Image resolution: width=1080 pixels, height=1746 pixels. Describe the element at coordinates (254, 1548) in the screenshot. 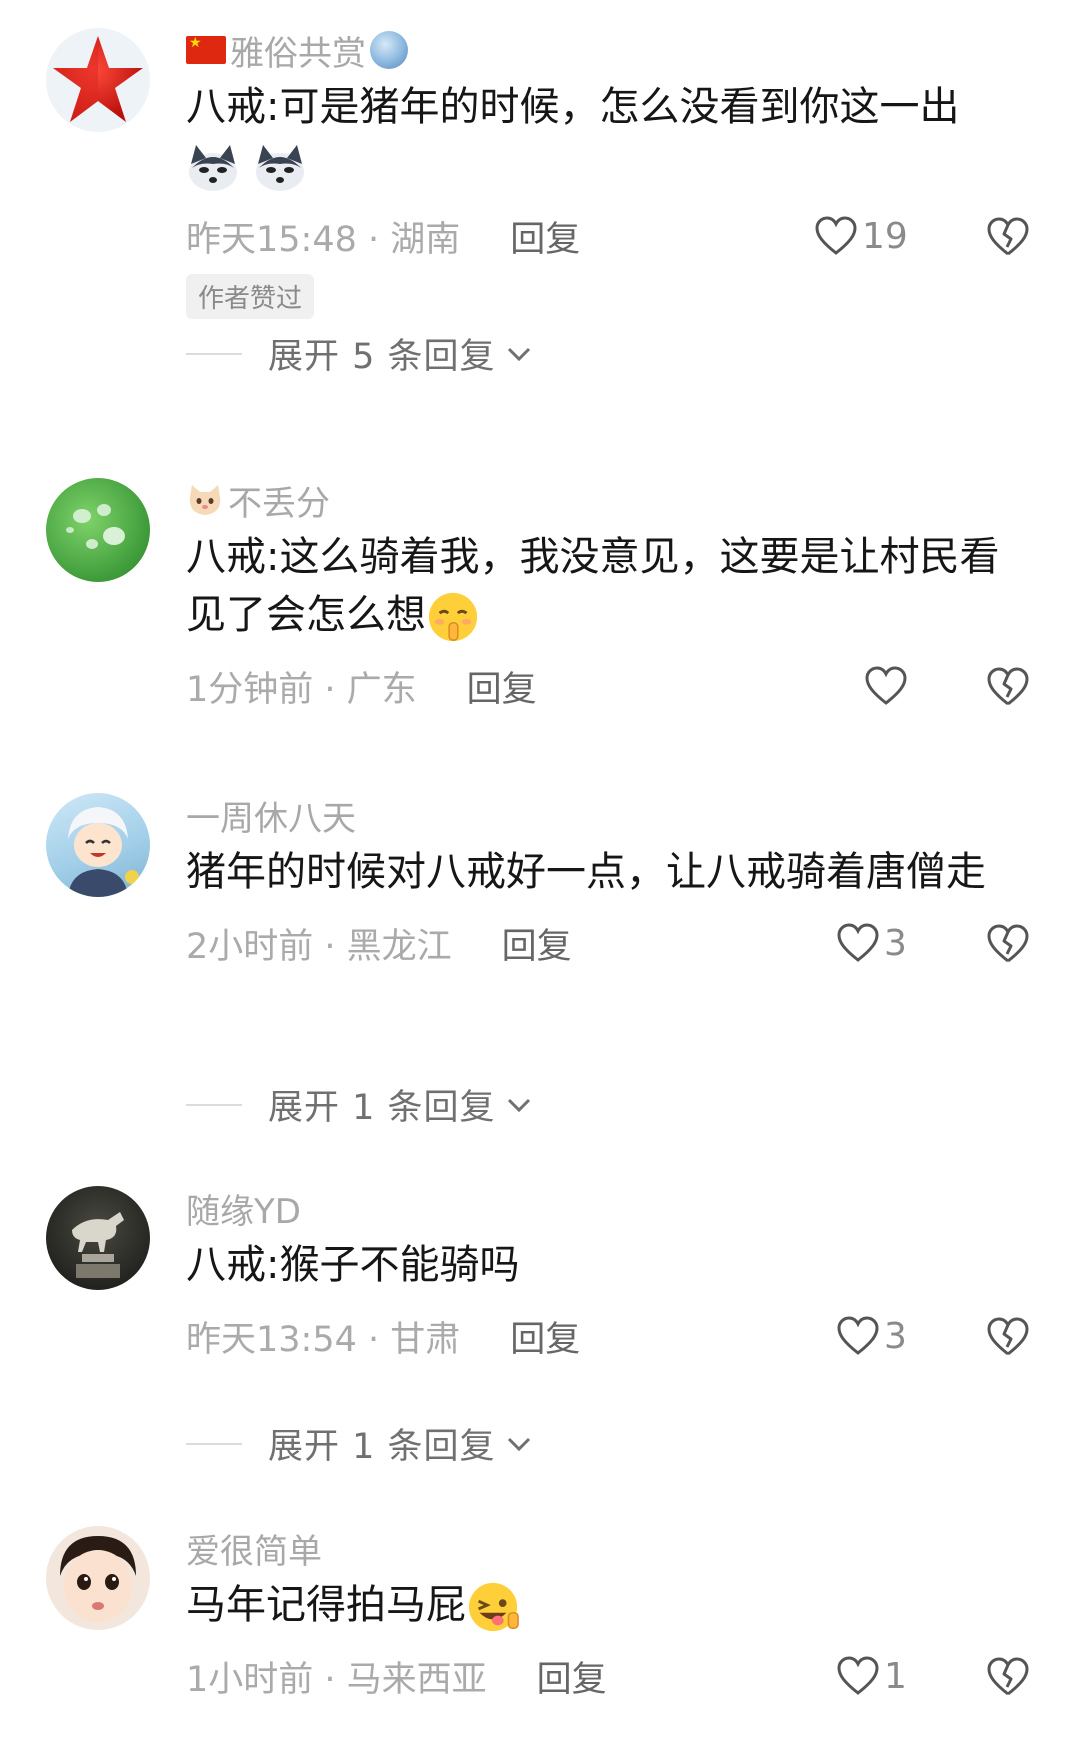

I see `username: 爱很简单` at that location.